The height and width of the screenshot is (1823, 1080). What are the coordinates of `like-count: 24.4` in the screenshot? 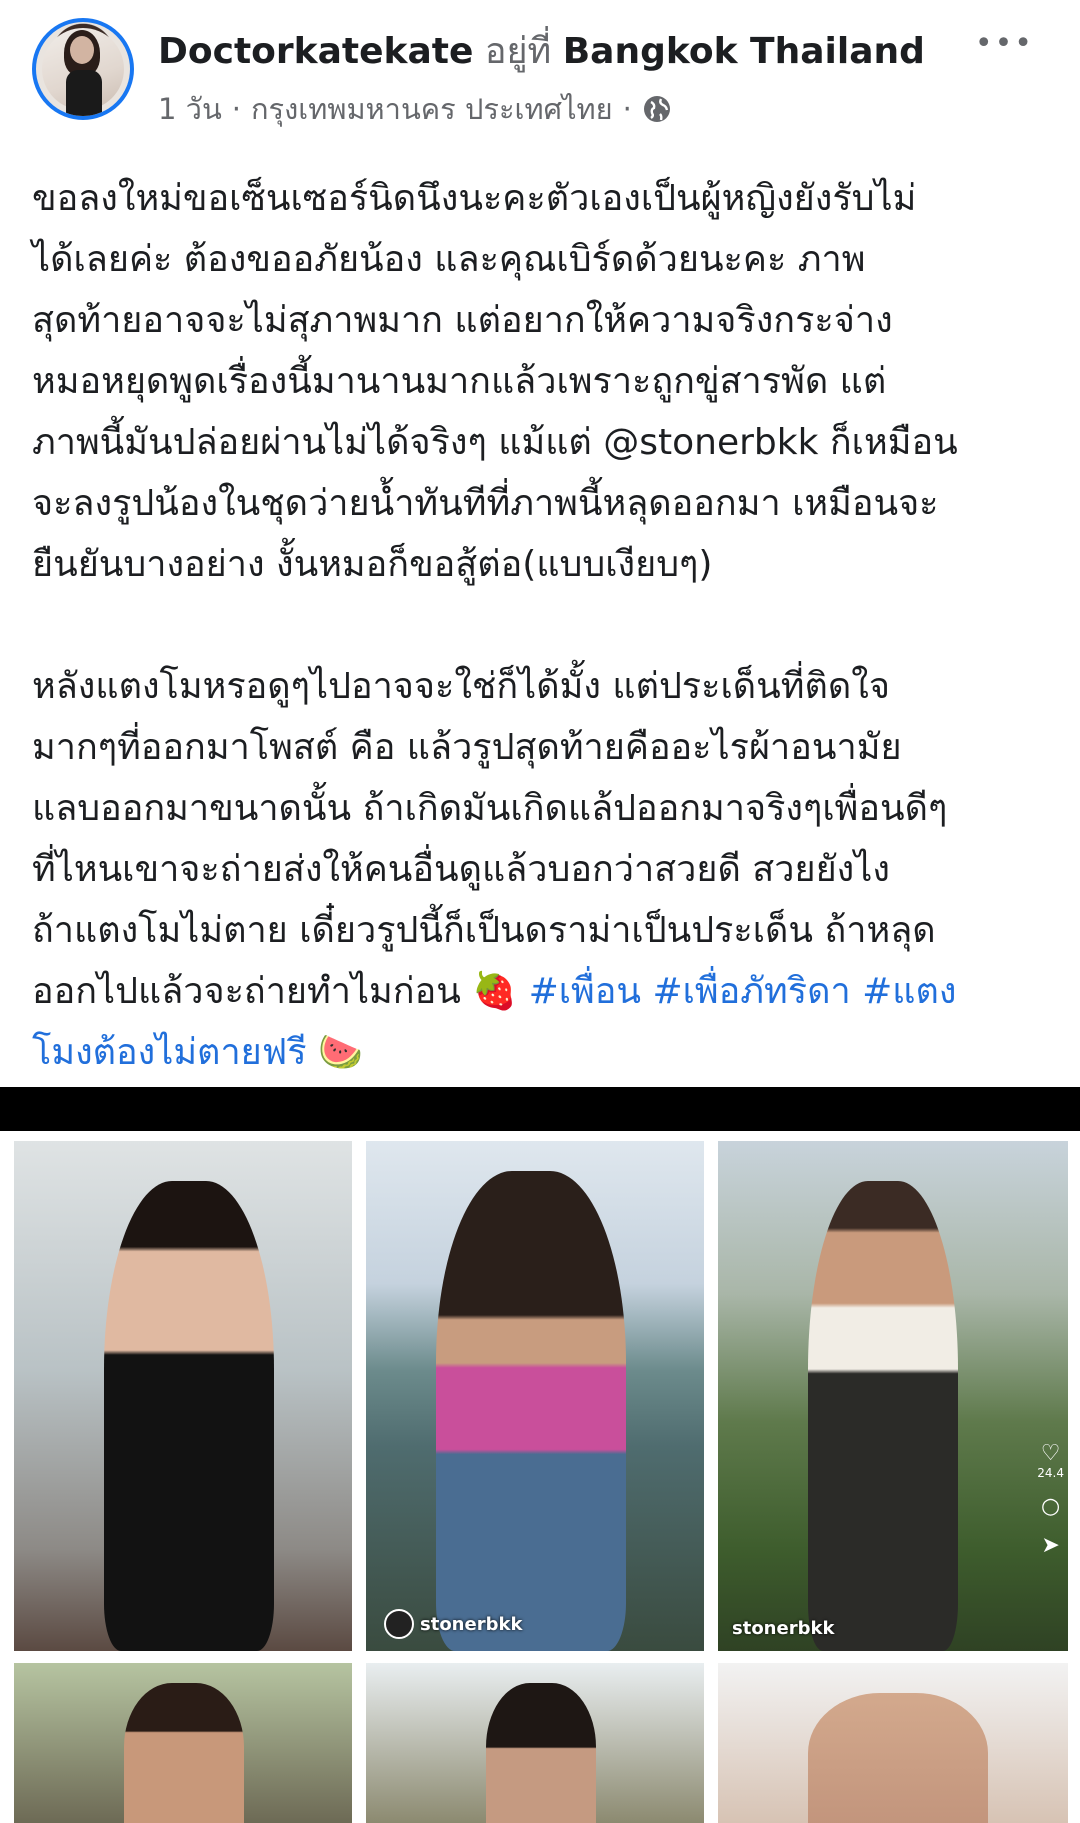 It's located at (1050, 1473).